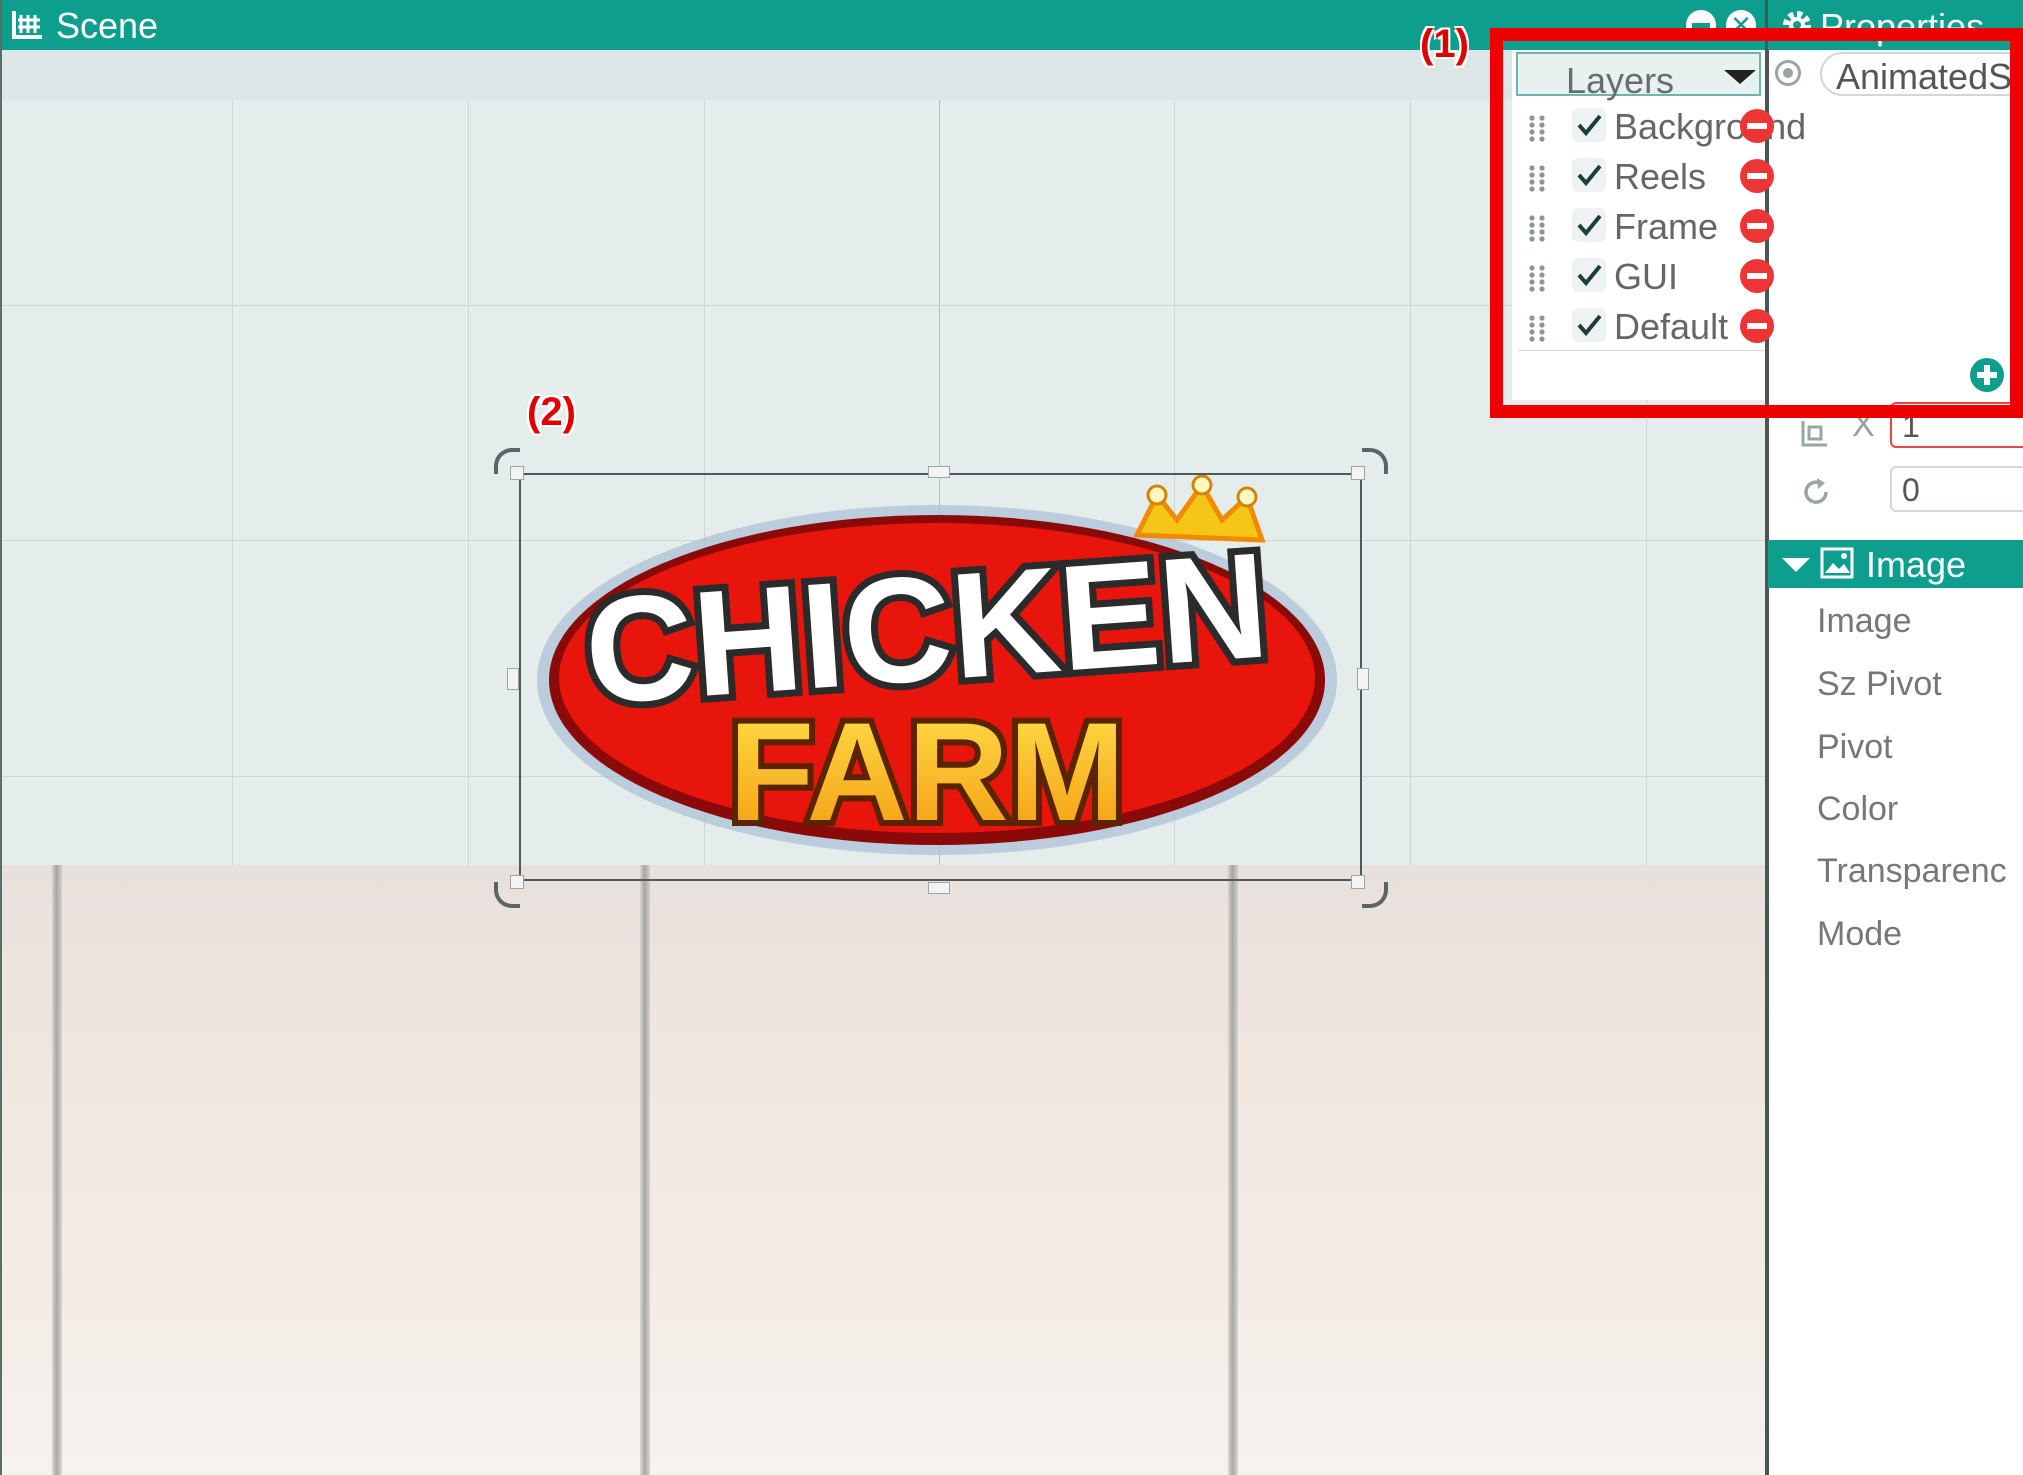 The width and height of the screenshot is (2023, 1475). Describe the element at coordinates (551, 412) in the screenshot. I see `callout-2: (2)` at that location.